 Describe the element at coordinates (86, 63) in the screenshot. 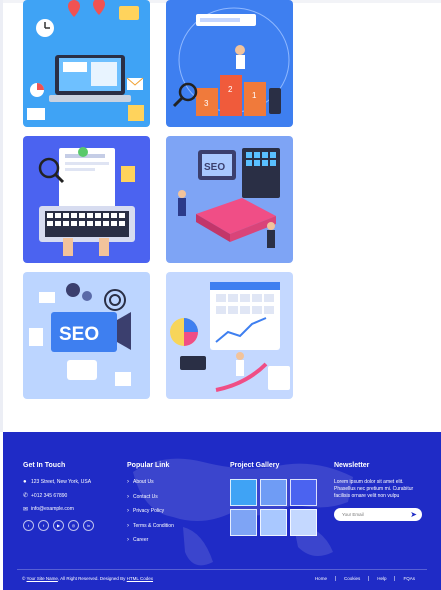

I see `portfolio-image-analytics` at that location.